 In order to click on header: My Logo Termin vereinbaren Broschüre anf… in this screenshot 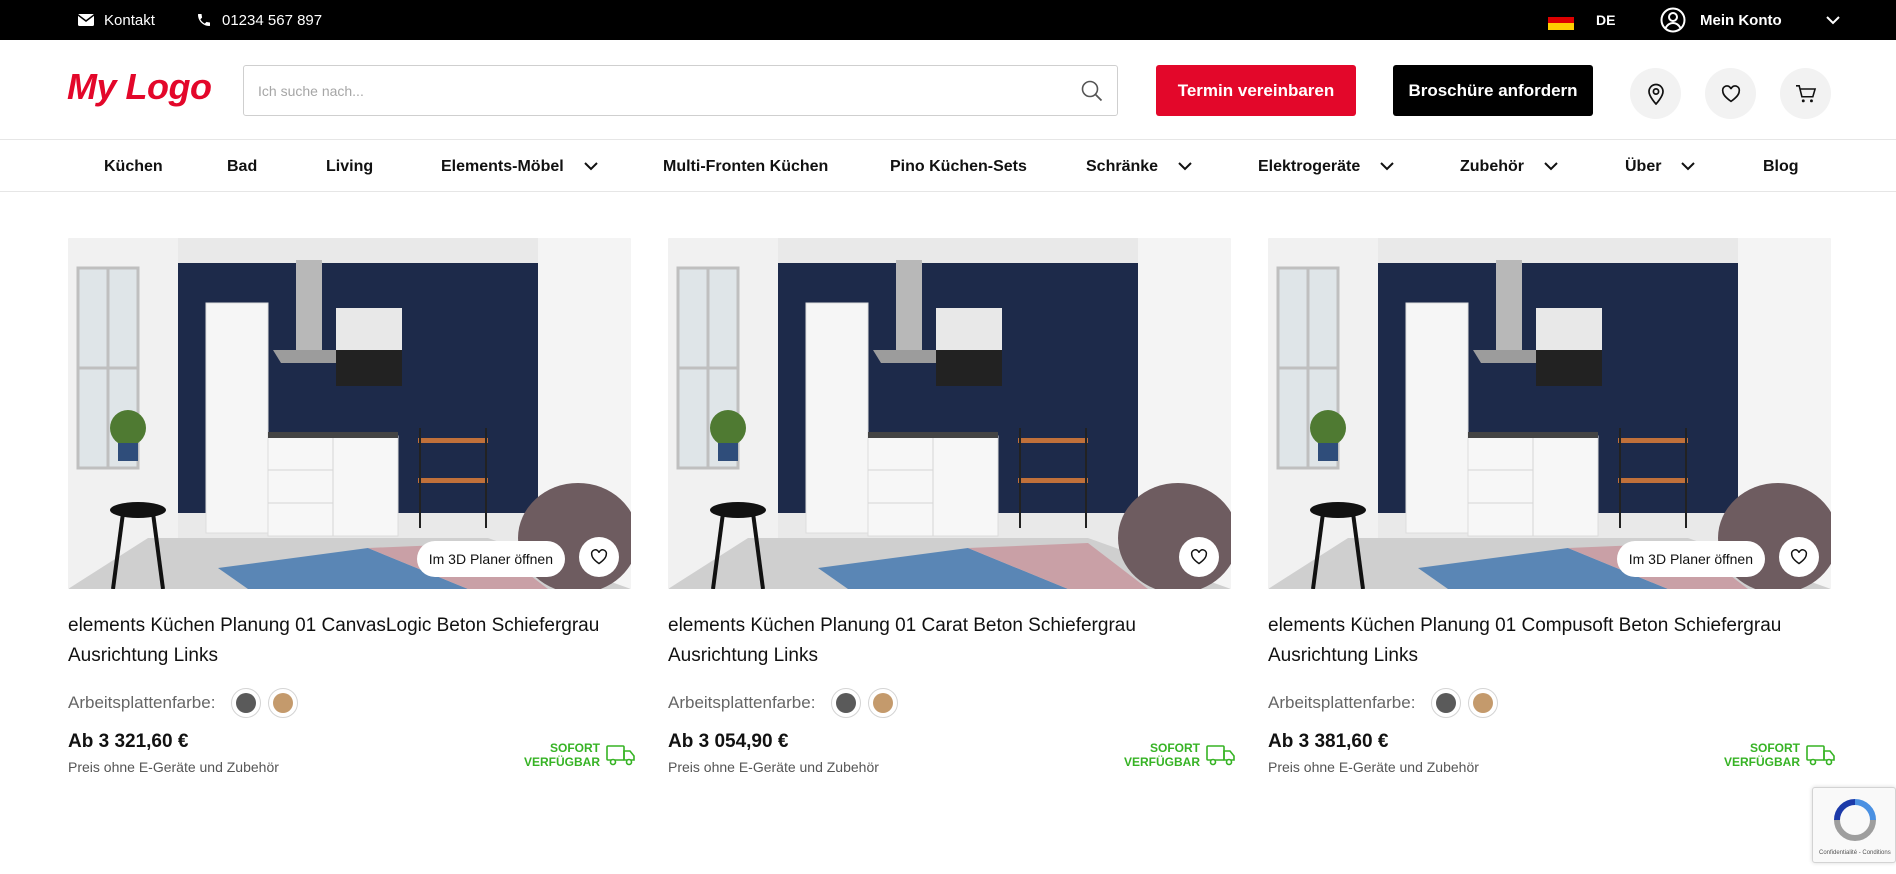, I will do `click(948, 90)`.